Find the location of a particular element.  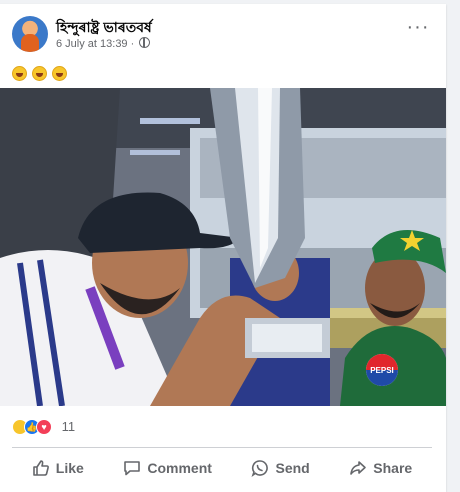

comment-label: Comment is located at coordinates (179, 468).